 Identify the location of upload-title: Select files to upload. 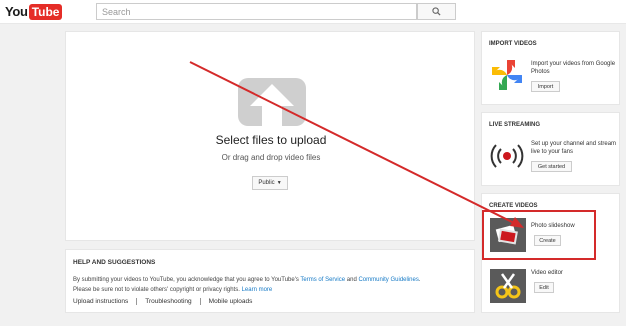
(271, 140).